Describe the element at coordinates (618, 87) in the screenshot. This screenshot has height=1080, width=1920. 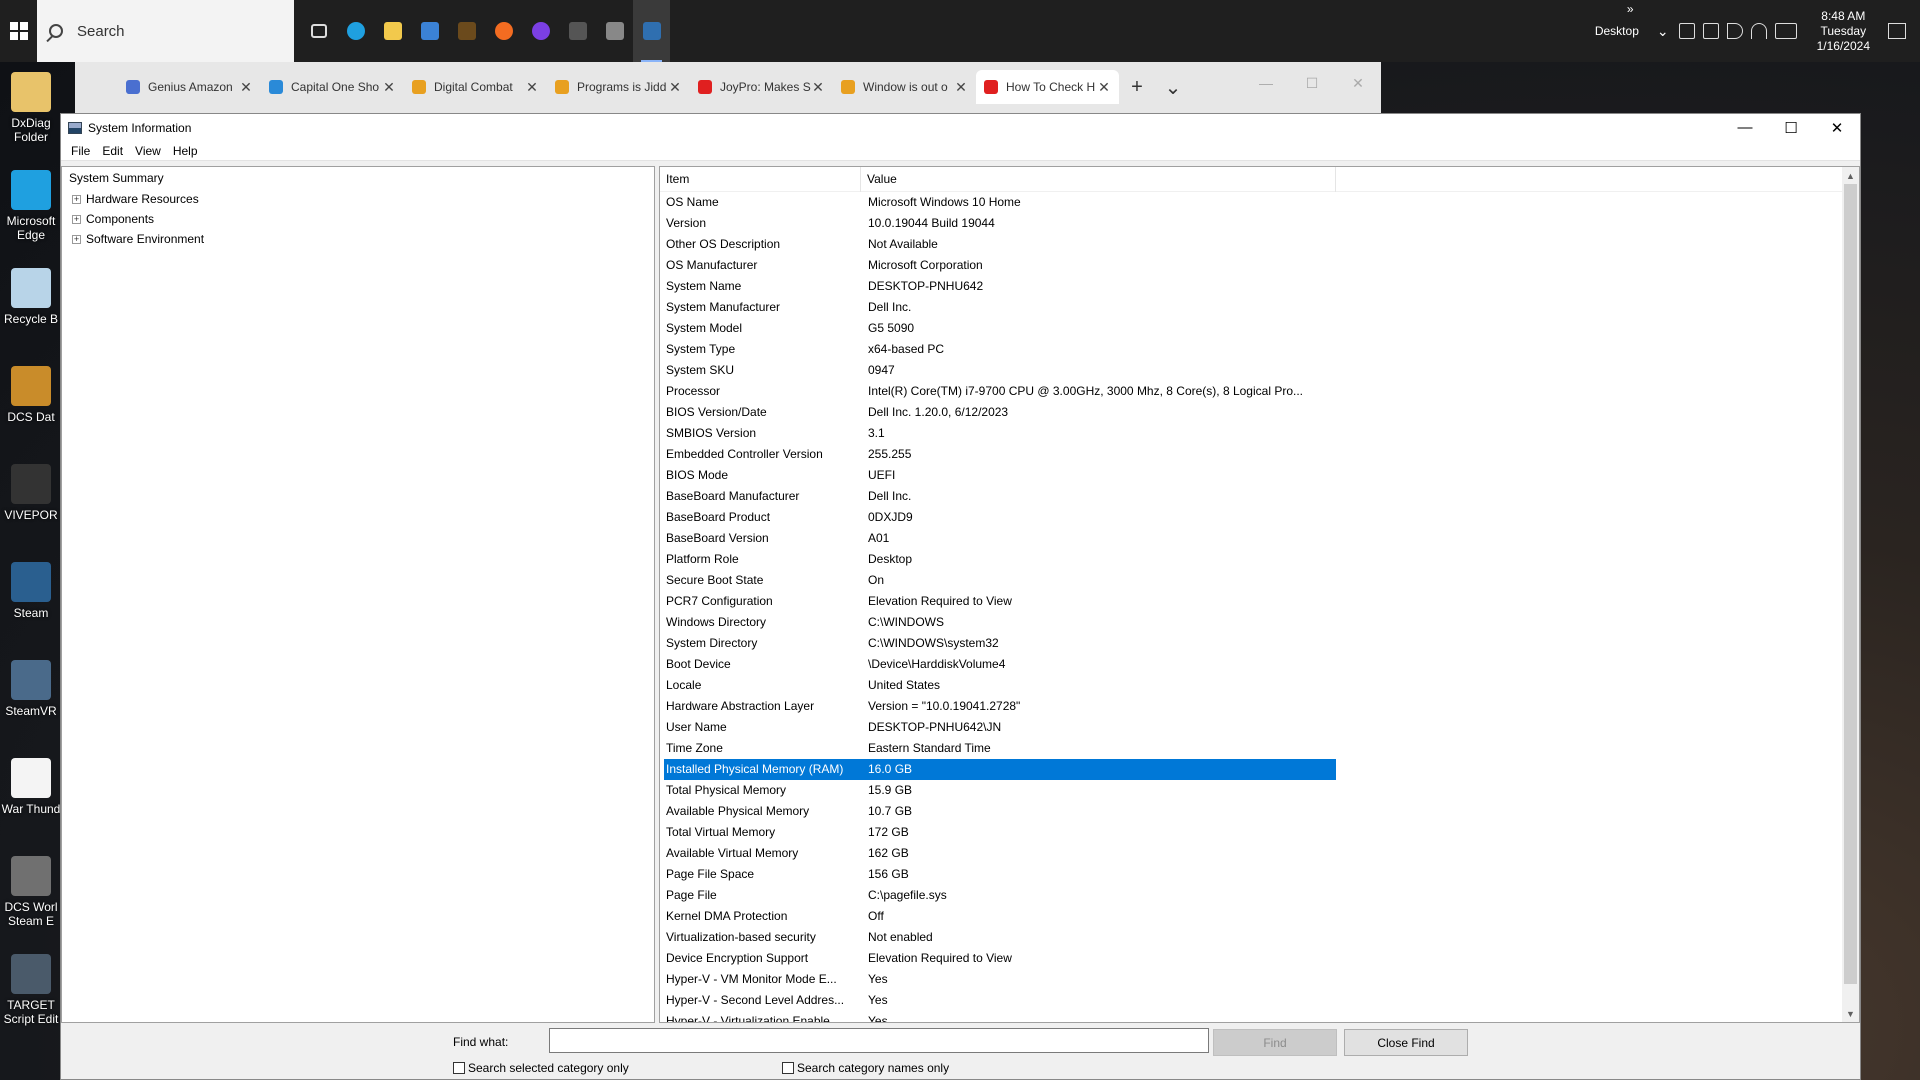
I see `browser-tab: Programs is Jidd ✕` at that location.